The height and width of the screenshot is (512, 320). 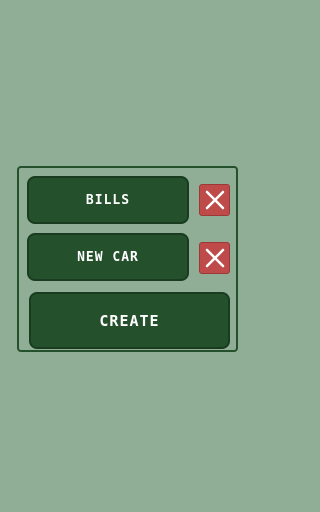 I want to click on item-button-bills: BILLS, so click(x=108, y=200).